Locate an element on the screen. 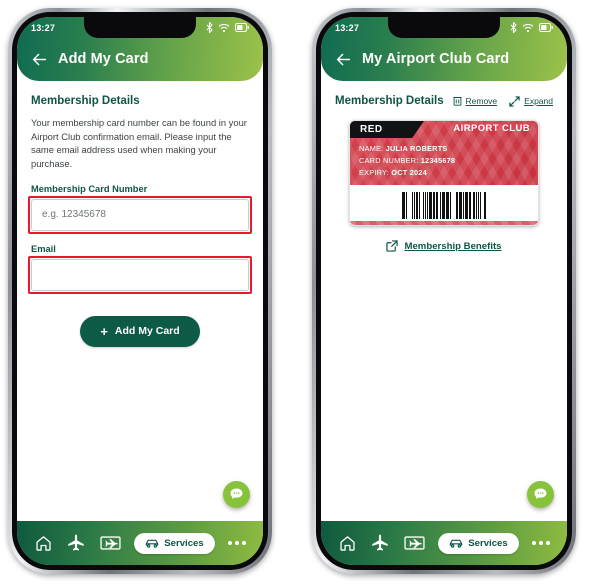 The image size is (600, 586). card-bottom-stripe is located at coordinates (444, 223).